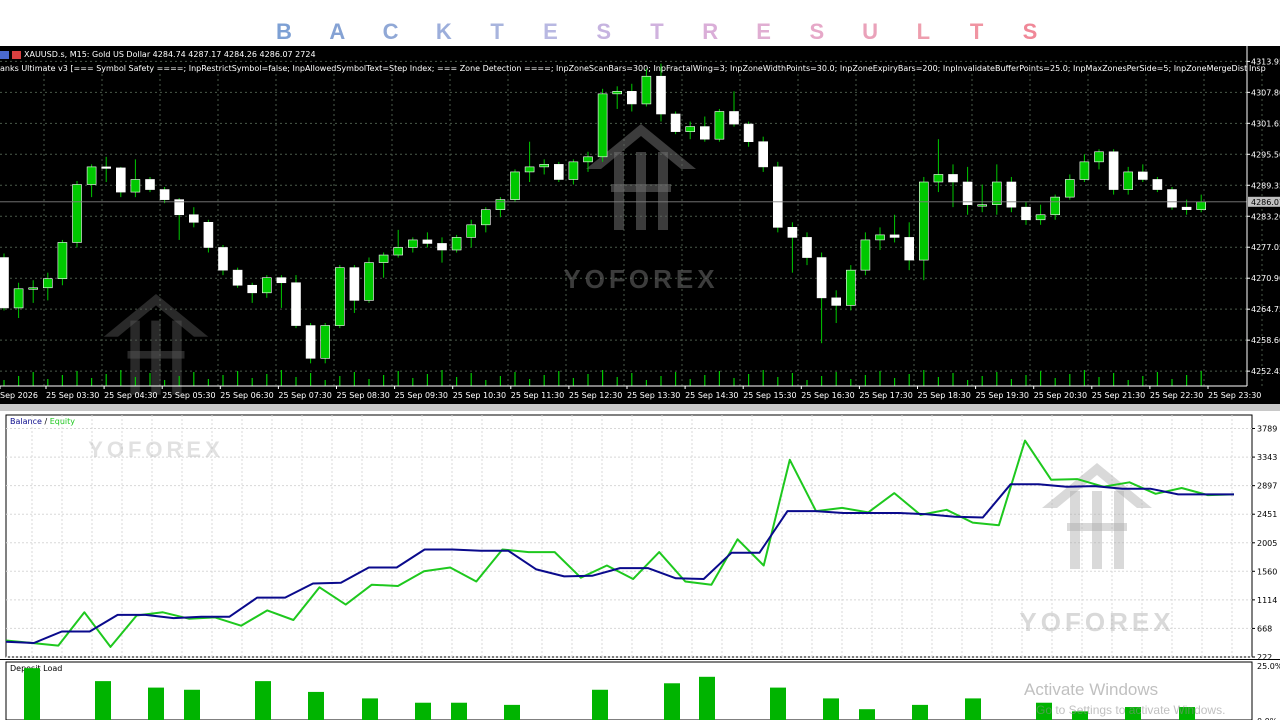 Image resolution: width=1280 pixels, height=720 pixels. I want to click on banner-letter: B, so click(284, 31).